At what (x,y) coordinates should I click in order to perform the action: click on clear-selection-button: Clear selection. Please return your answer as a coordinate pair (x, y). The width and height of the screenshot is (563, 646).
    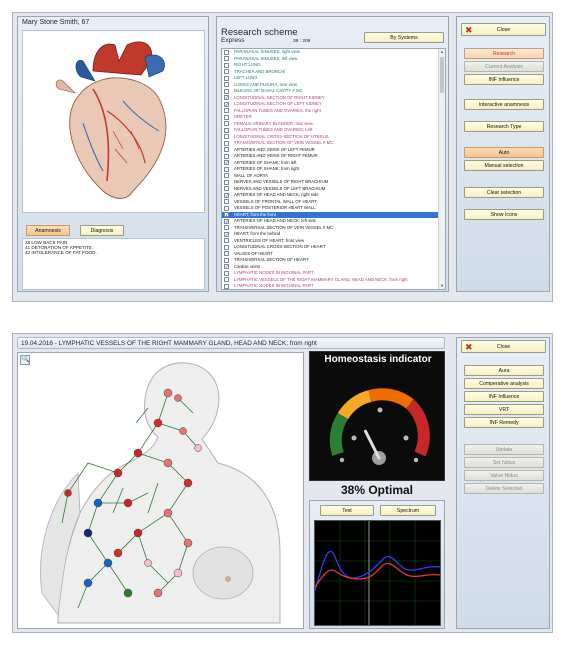
    Looking at the image, I should click on (504, 192).